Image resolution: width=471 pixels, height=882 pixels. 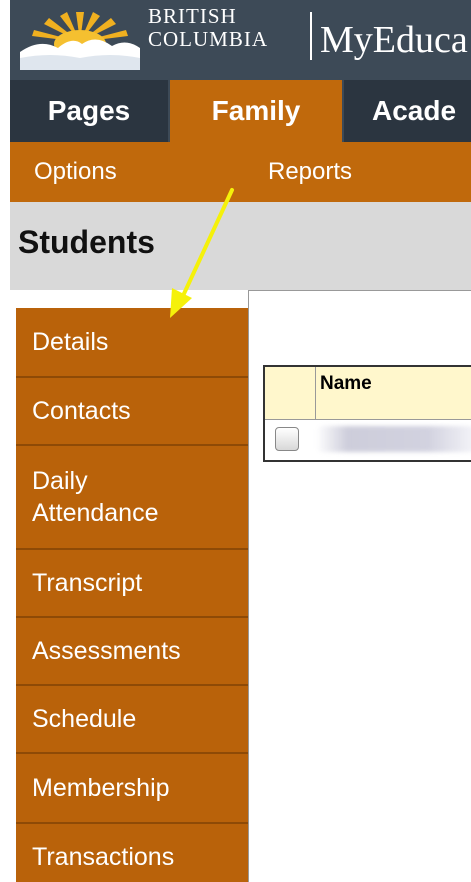 What do you see at coordinates (101, 788) in the screenshot?
I see `side-item-label: Membership` at bounding box center [101, 788].